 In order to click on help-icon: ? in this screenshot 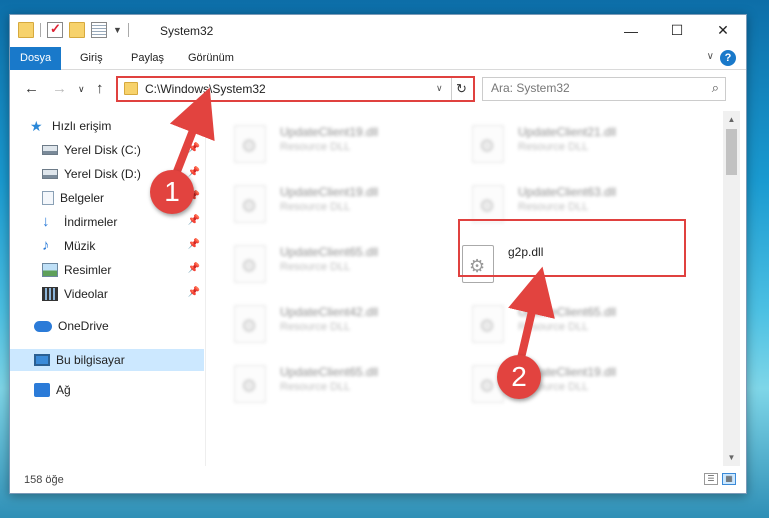, I will do `click(728, 58)`.